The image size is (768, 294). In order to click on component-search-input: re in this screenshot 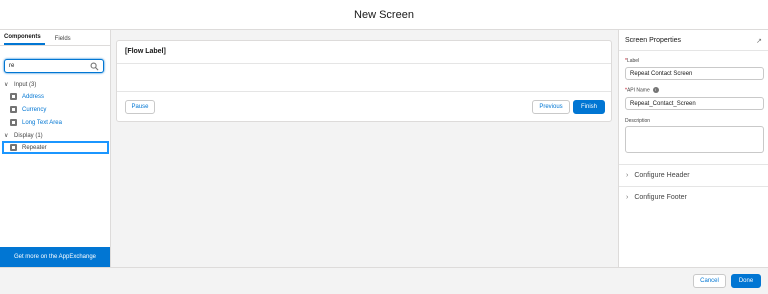, I will do `click(54, 66)`.